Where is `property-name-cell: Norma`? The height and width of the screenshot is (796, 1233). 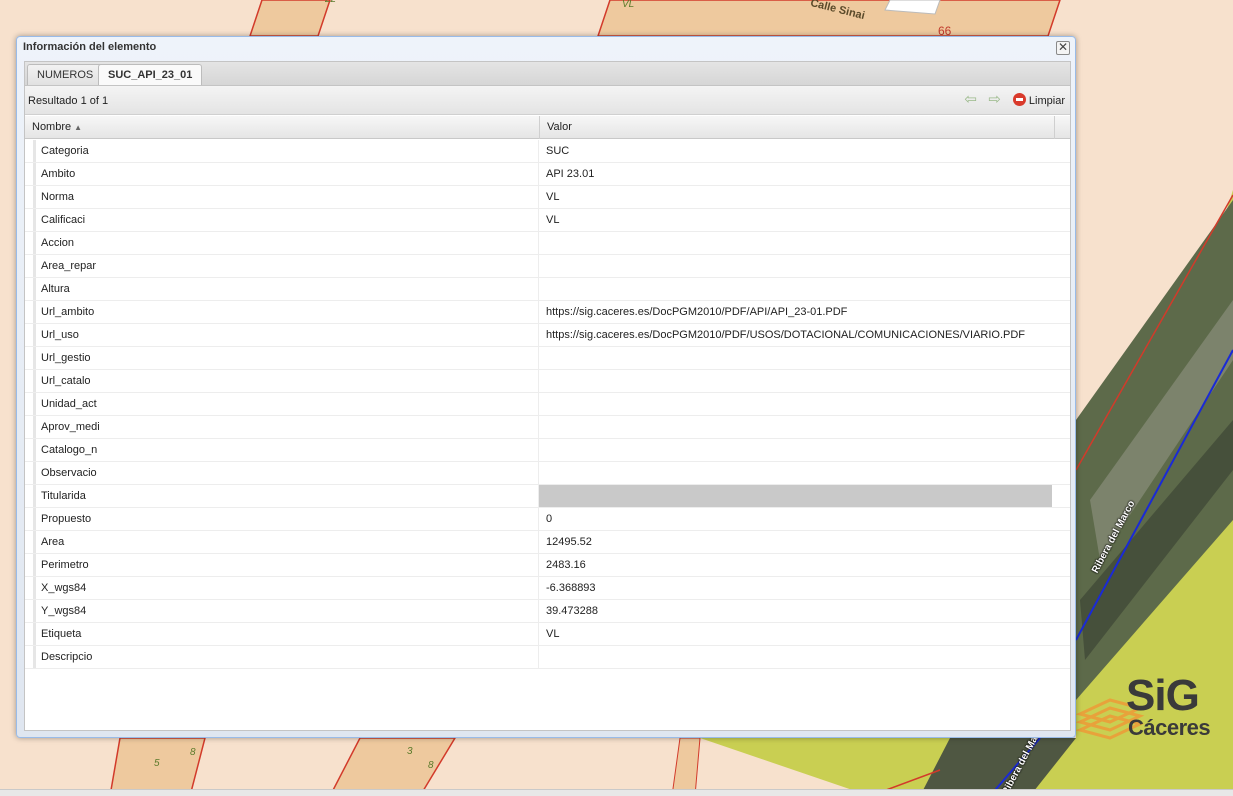 property-name-cell: Norma is located at coordinates (285, 197).